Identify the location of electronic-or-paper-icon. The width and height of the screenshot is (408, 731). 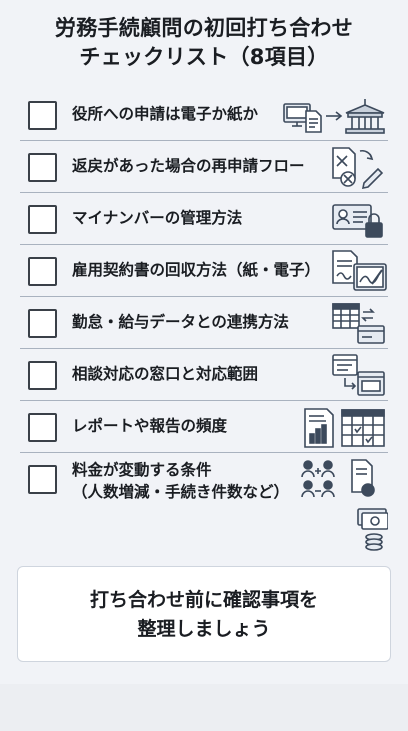
(334, 116).